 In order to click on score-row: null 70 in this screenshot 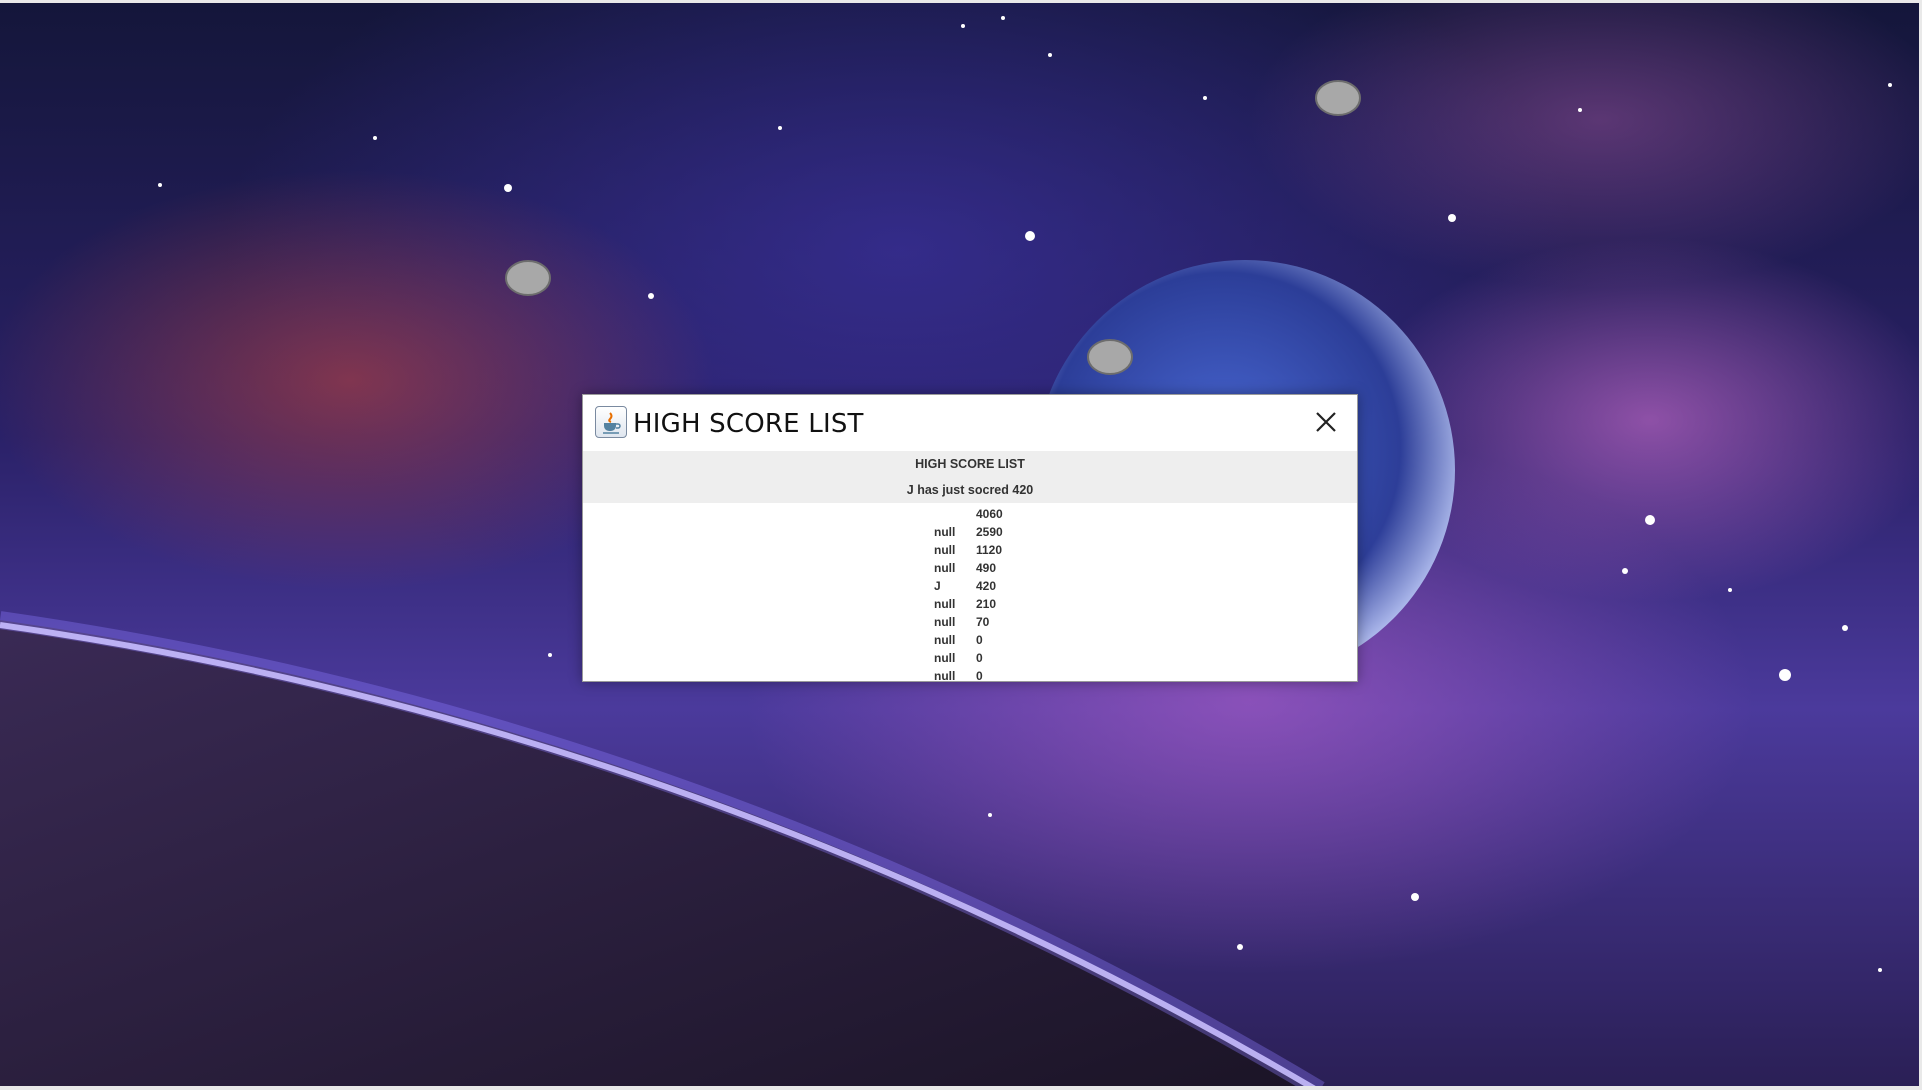, I will do `click(970, 622)`.